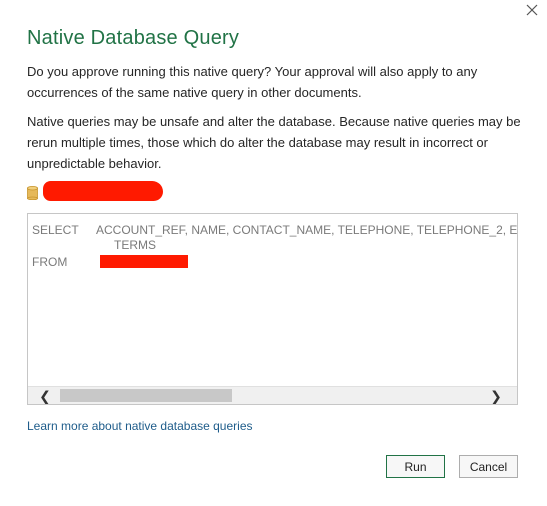  I want to click on cancel-button: Cancel, so click(488, 466).